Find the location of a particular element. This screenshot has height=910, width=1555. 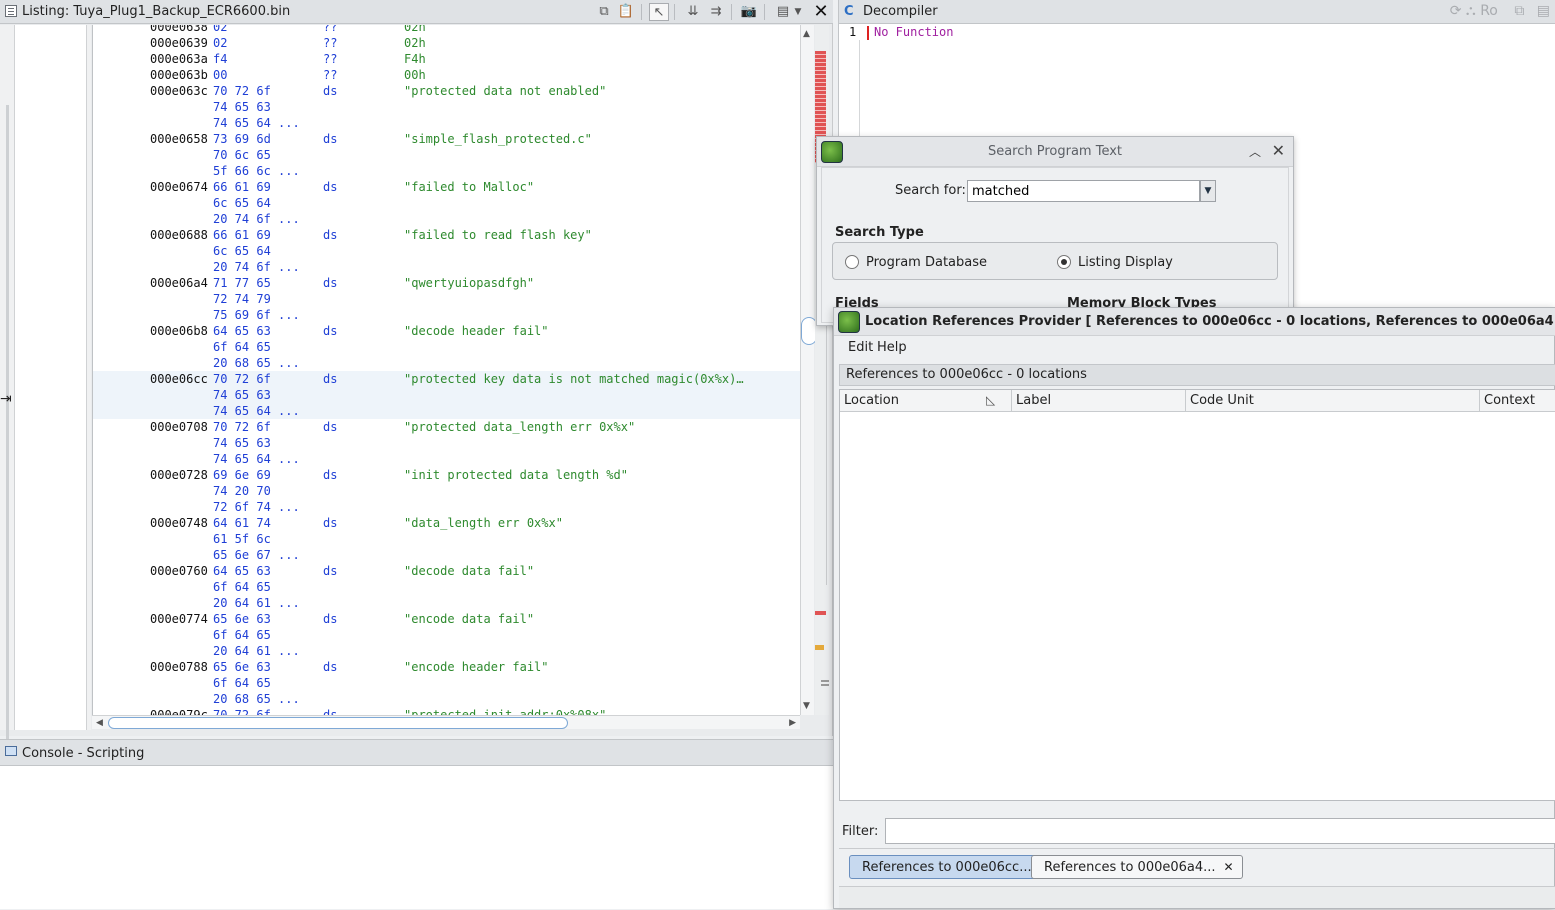

diff-next-icon: ⇉ is located at coordinates (716, 12).